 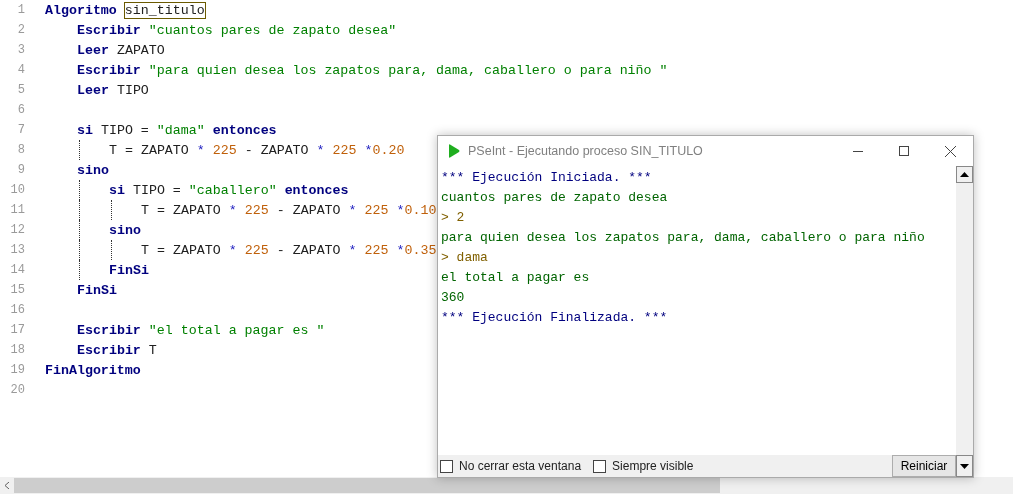 What do you see at coordinates (964, 466) in the screenshot?
I see `scroll-down-icon` at bounding box center [964, 466].